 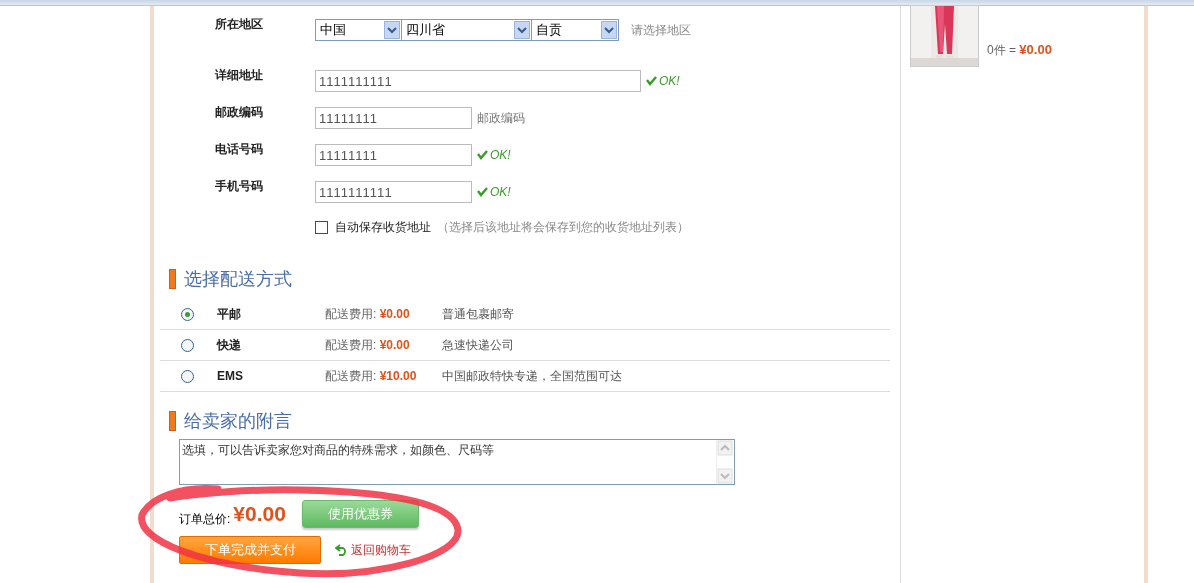 I want to click on shipping-name: EMS, so click(x=230, y=376).